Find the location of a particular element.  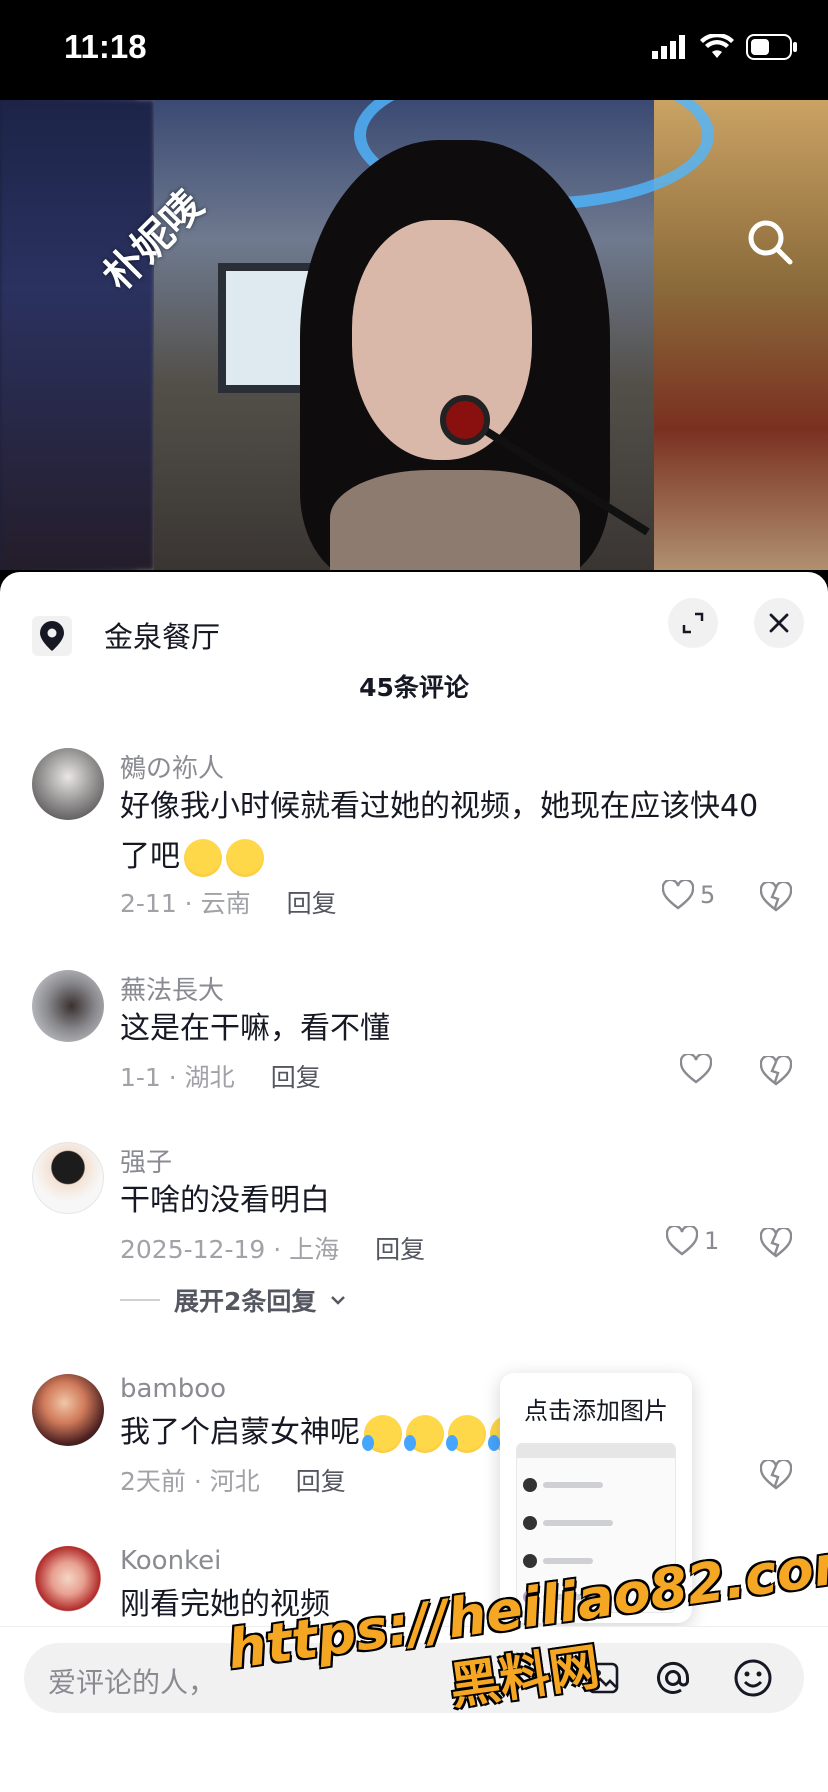

comment-date-location: 2025-12-19 · 上海 is located at coordinates (230, 1249).